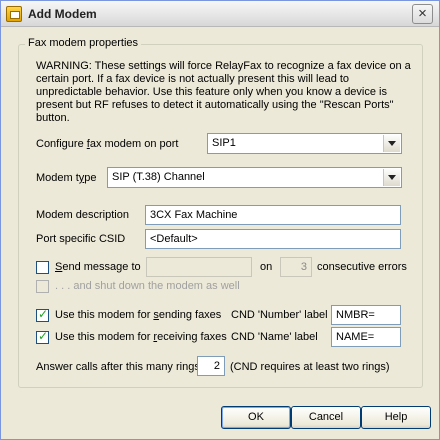 This screenshot has width=440, height=440. I want to click on send-message-recipient-input, so click(199, 267).